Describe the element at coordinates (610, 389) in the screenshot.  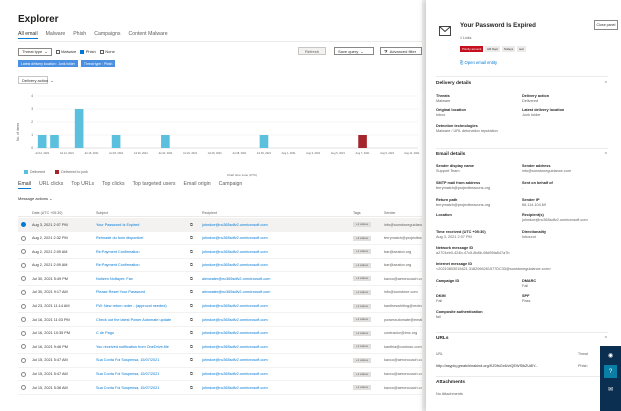
I see `feedback-icon: ✉` at that location.